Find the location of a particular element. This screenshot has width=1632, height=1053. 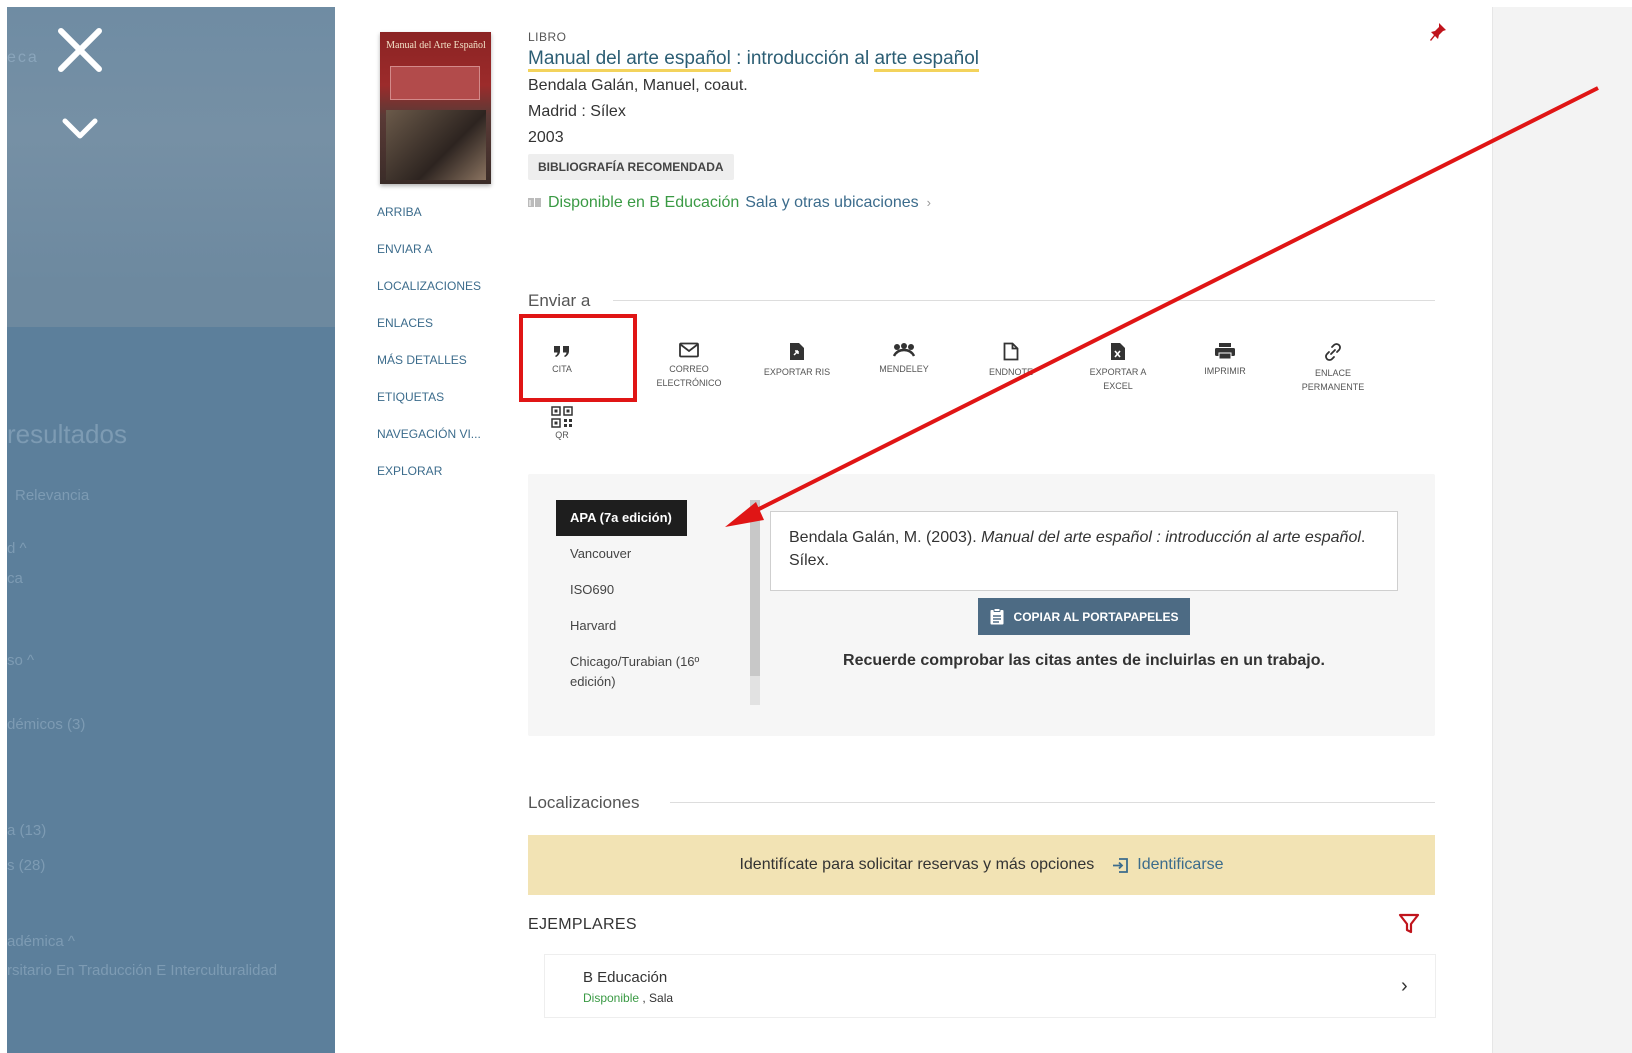

mail-icon is located at coordinates (689, 350).